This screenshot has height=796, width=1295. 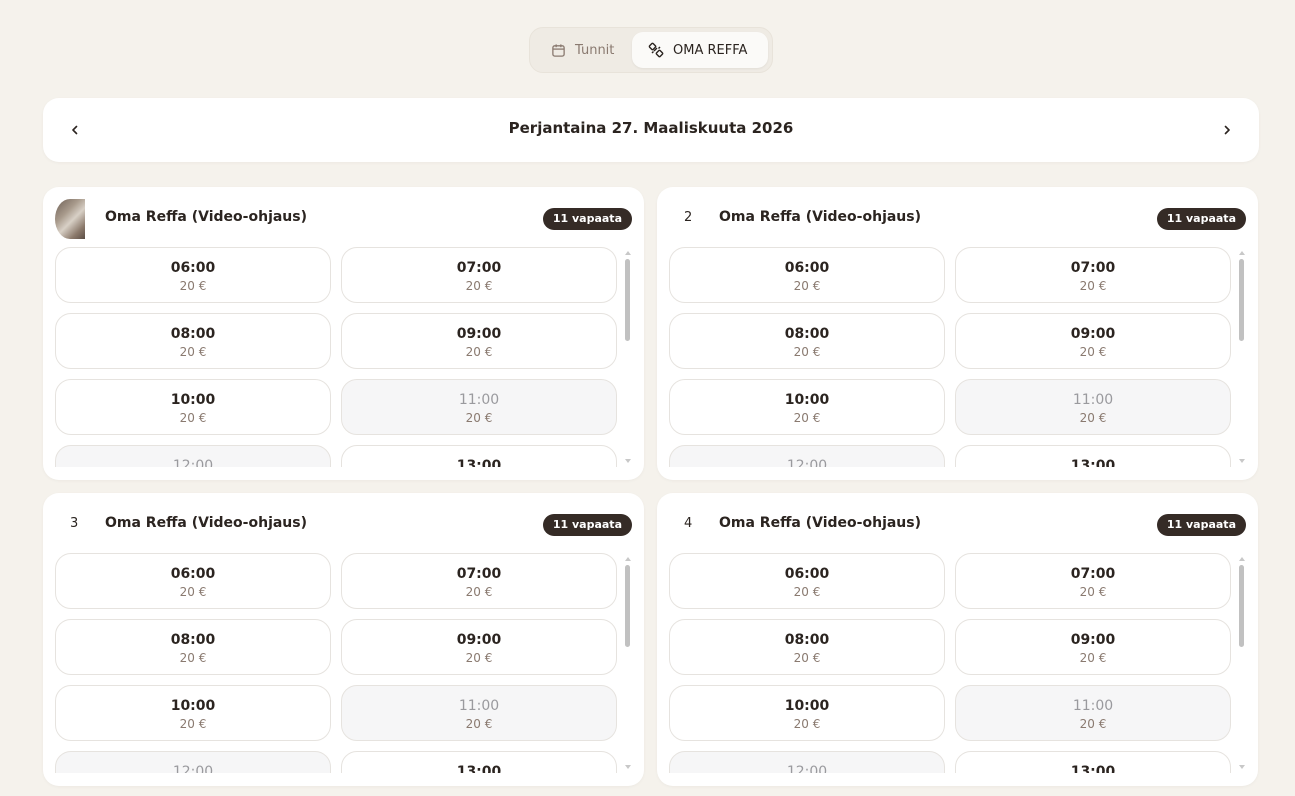 I want to click on next-day-button, so click(x=1227, y=130).